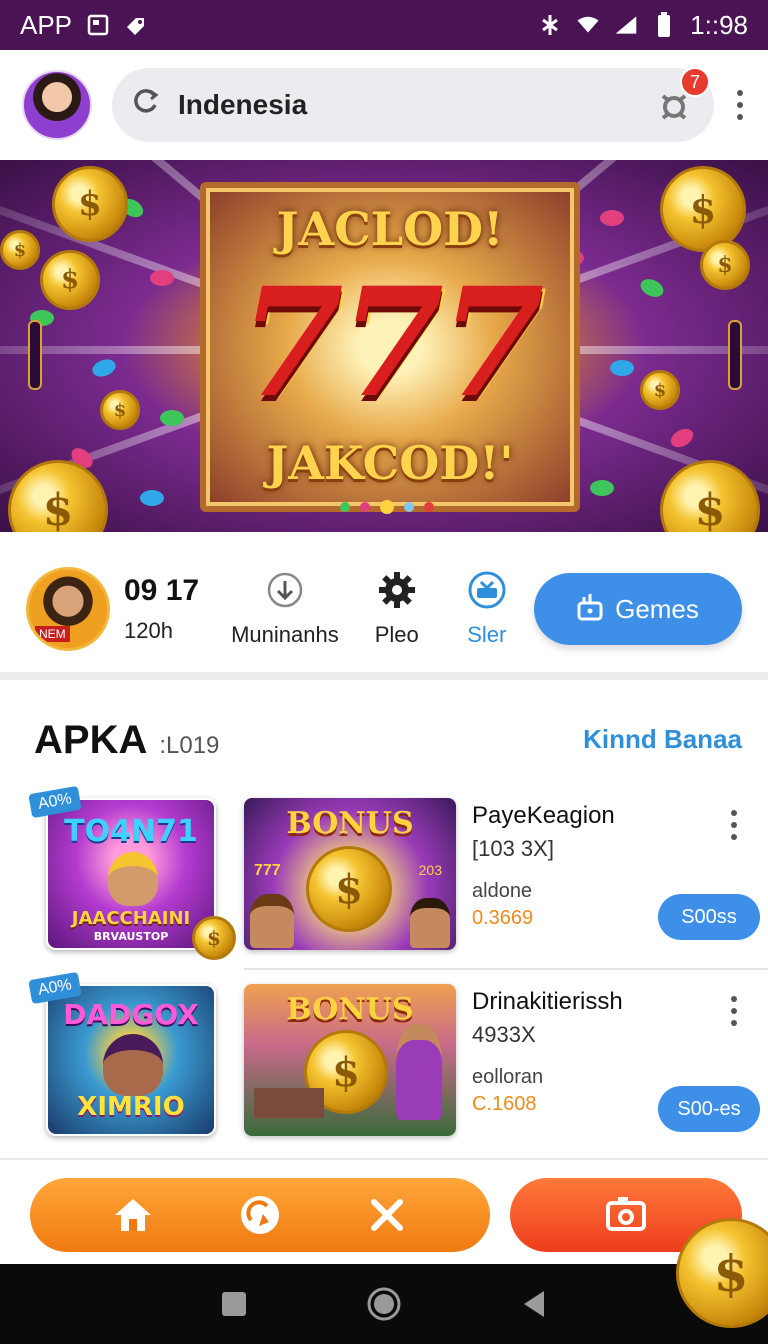 The height and width of the screenshot is (1344, 768). I want to click on game-info: PayeKeagion [103 3X] aldone 0.3669, so click(543, 866).